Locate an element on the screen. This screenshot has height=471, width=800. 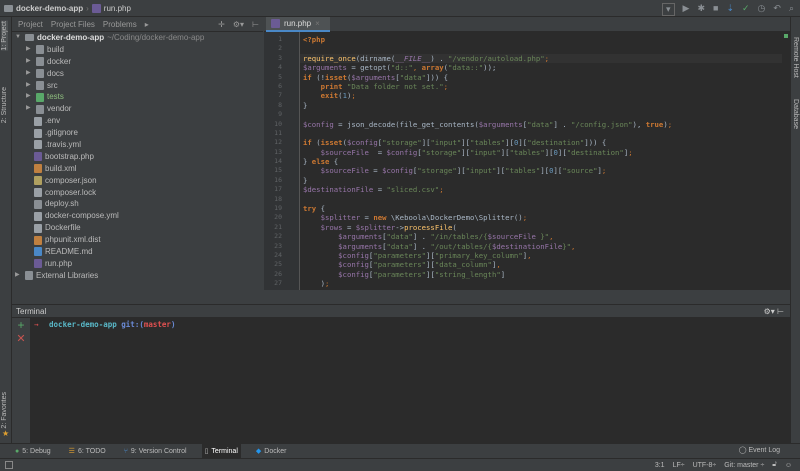
code-line: exit(1); is located at coordinates (545, 95).